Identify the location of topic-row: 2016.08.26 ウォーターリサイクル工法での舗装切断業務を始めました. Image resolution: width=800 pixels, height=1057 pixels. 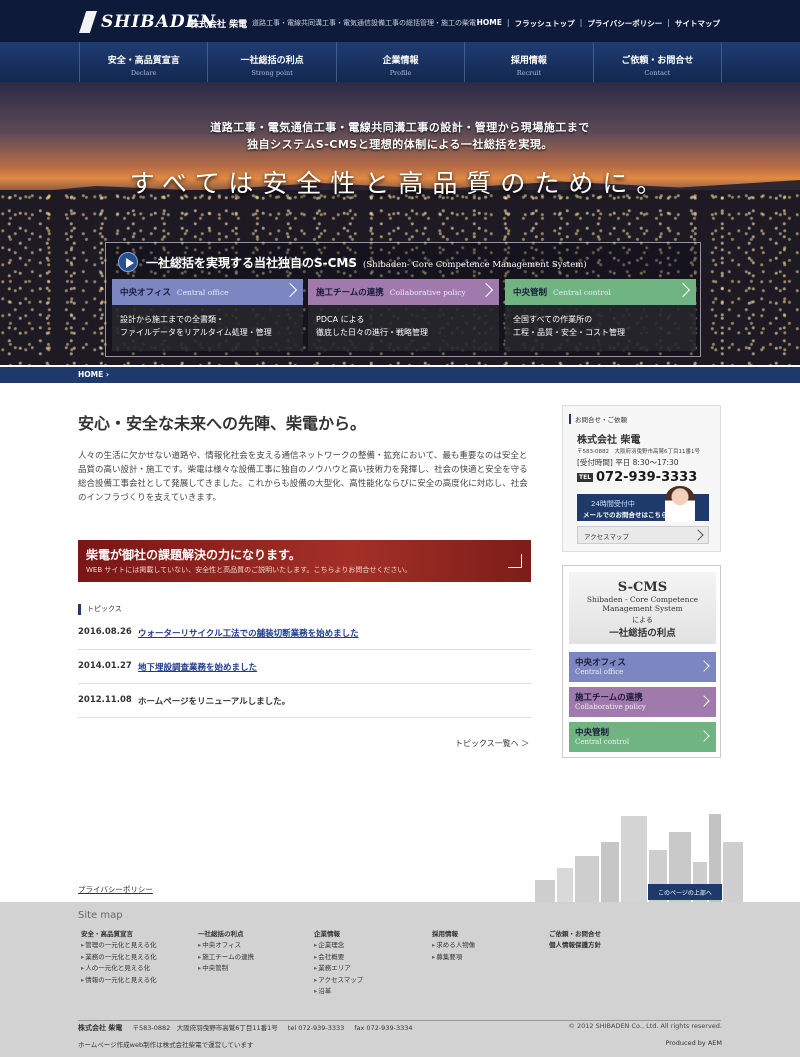
(304, 633).